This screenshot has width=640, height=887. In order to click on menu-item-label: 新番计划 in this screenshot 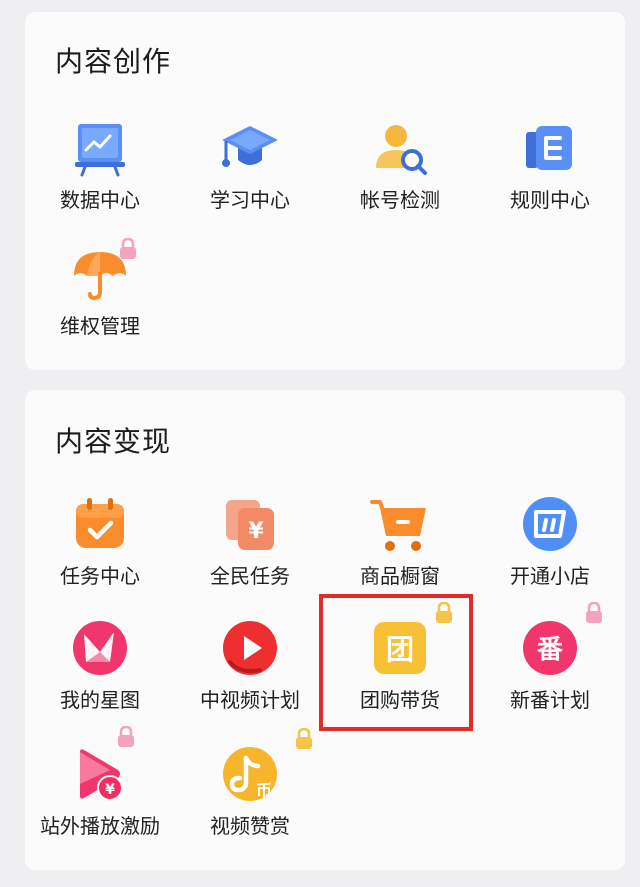, I will do `click(550, 700)`.